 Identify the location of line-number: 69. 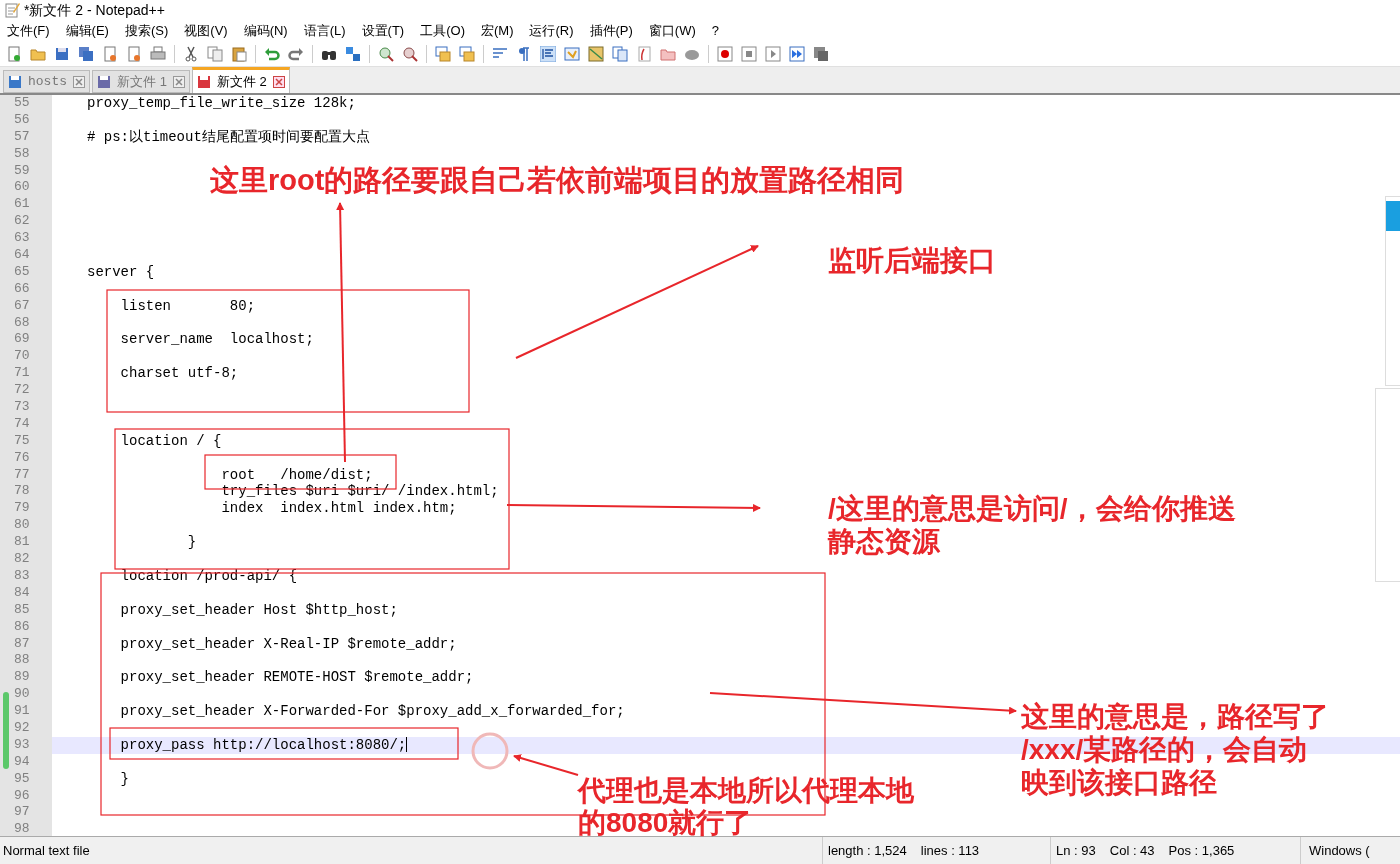
(26, 340).